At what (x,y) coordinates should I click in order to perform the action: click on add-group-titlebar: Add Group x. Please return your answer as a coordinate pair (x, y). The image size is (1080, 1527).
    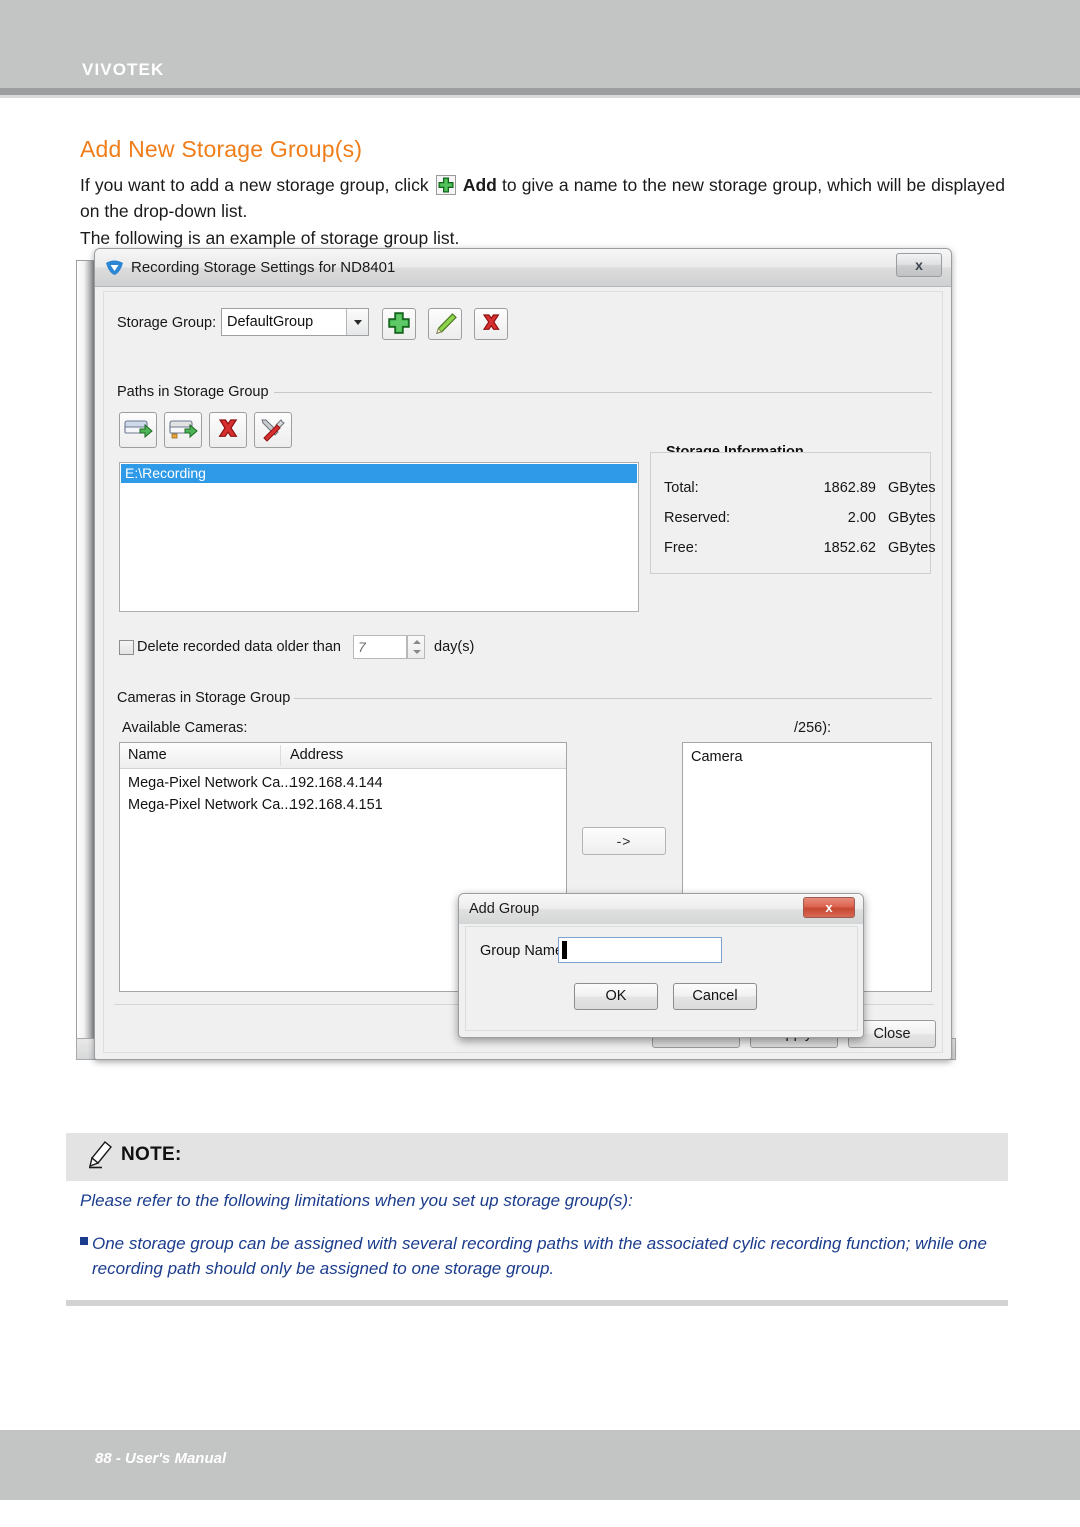
    Looking at the image, I should click on (661, 909).